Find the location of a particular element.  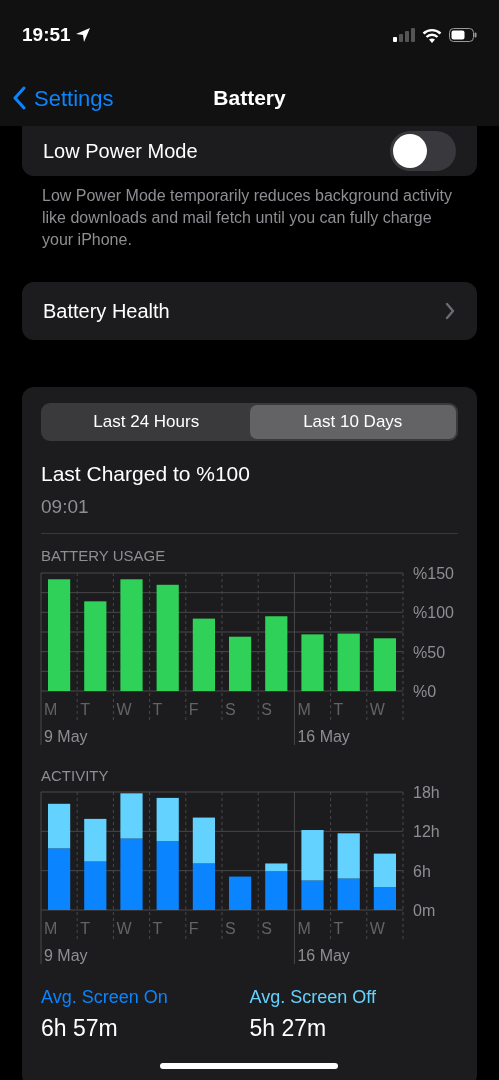

chevron-left-icon is located at coordinates (19, 98).